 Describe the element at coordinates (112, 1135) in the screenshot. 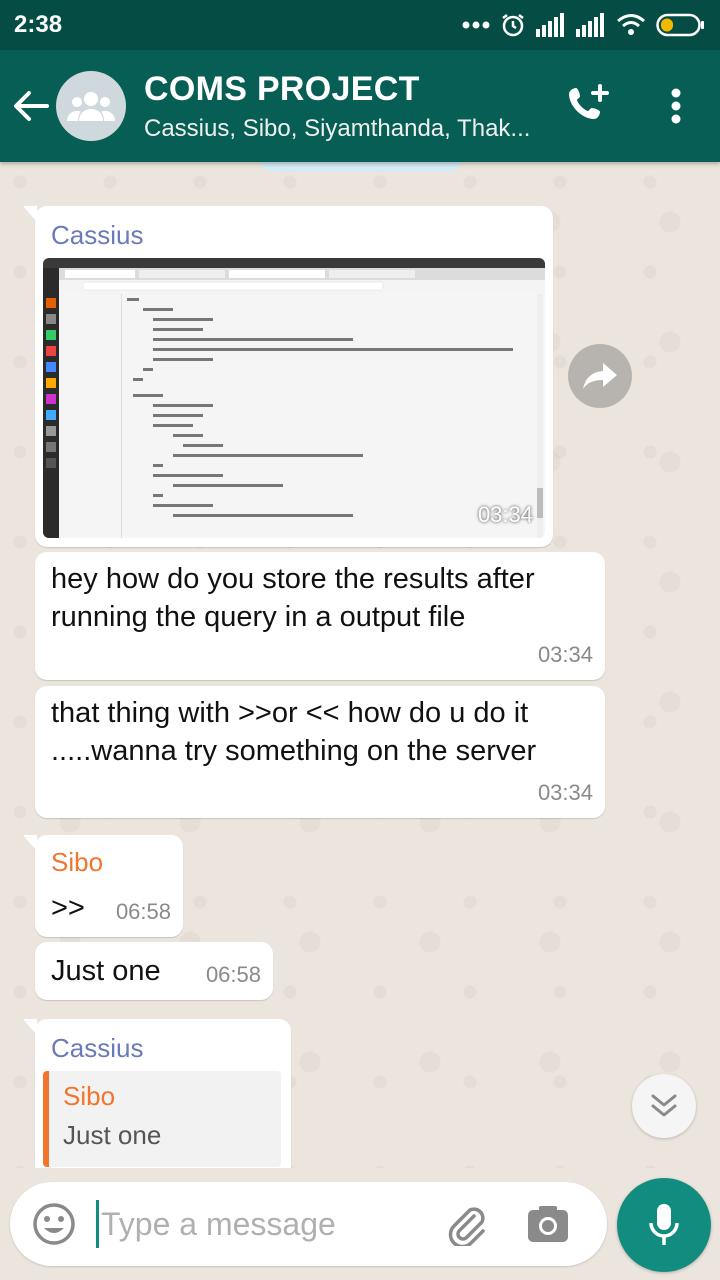

I see `quoted-text: Just one` at that location.